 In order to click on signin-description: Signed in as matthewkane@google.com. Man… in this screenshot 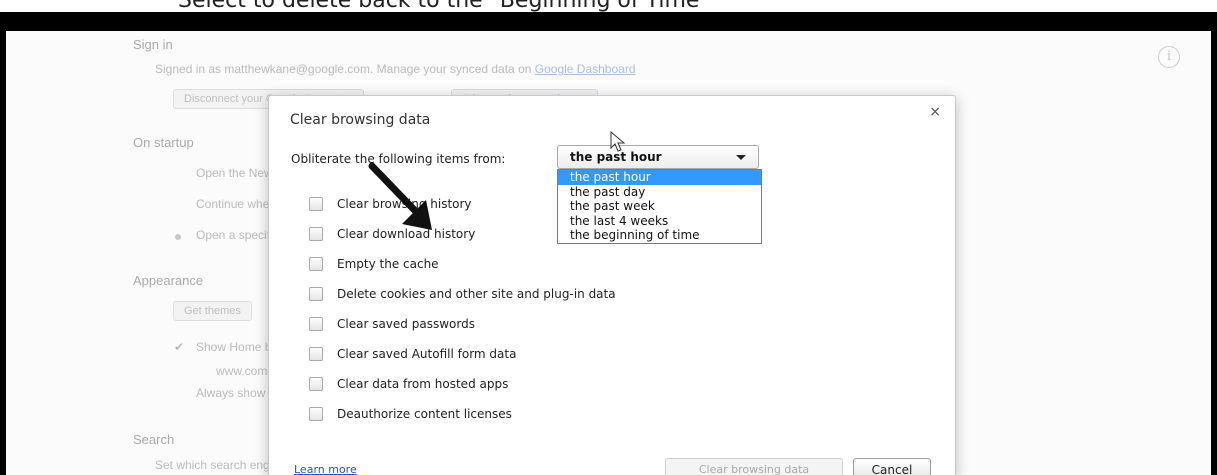, I will do `click(343, 69)`.